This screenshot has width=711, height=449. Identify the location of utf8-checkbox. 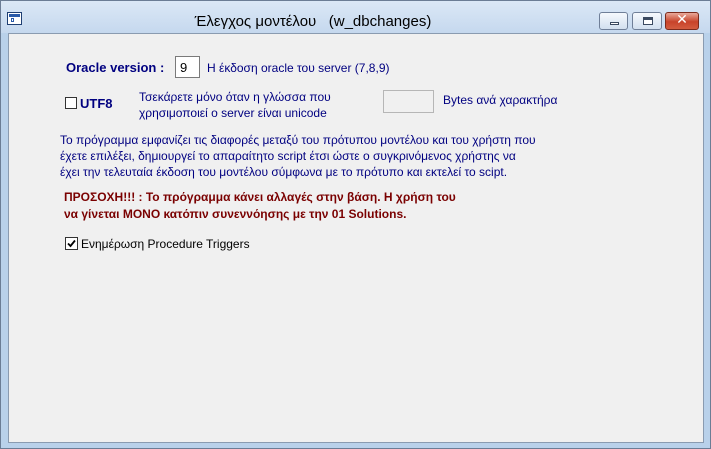
(71, 103).